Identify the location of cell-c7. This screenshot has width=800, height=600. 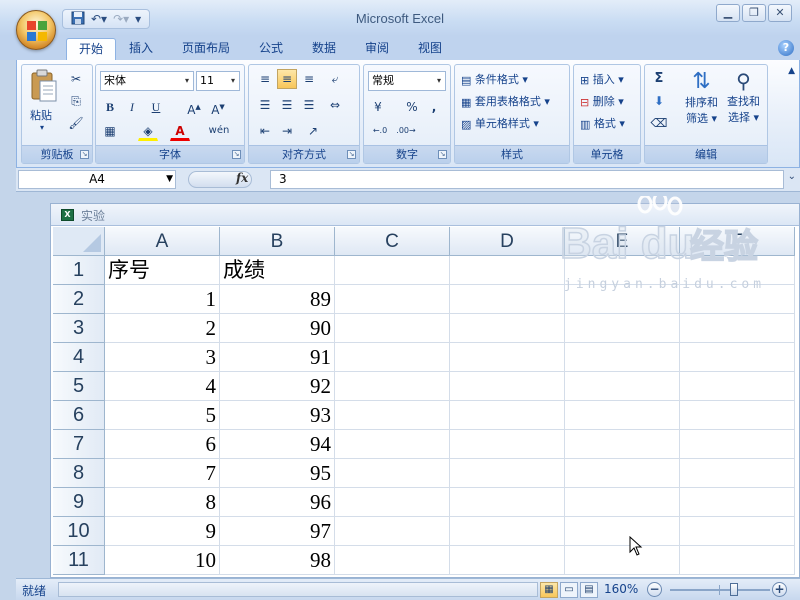
(392, 444).